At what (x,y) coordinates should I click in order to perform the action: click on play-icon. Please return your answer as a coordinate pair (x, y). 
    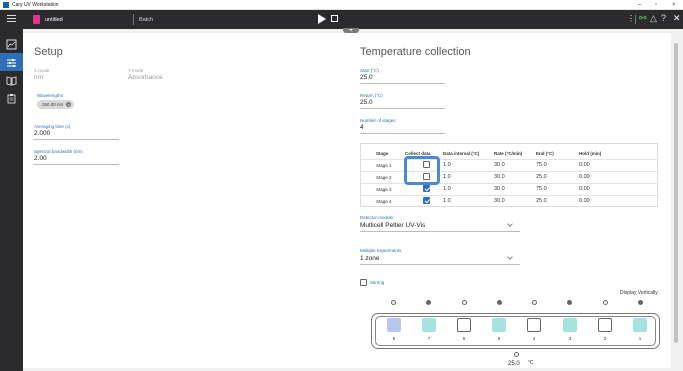
    Looking at the image, I should click on (322, 19).